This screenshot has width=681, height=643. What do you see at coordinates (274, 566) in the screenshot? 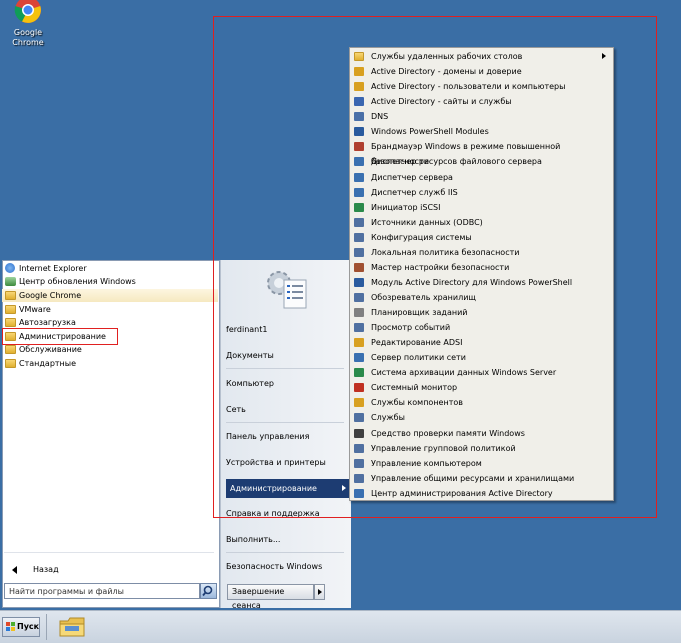
I see `item-label: Безопасность Windows` at bounding box center [274, 566].